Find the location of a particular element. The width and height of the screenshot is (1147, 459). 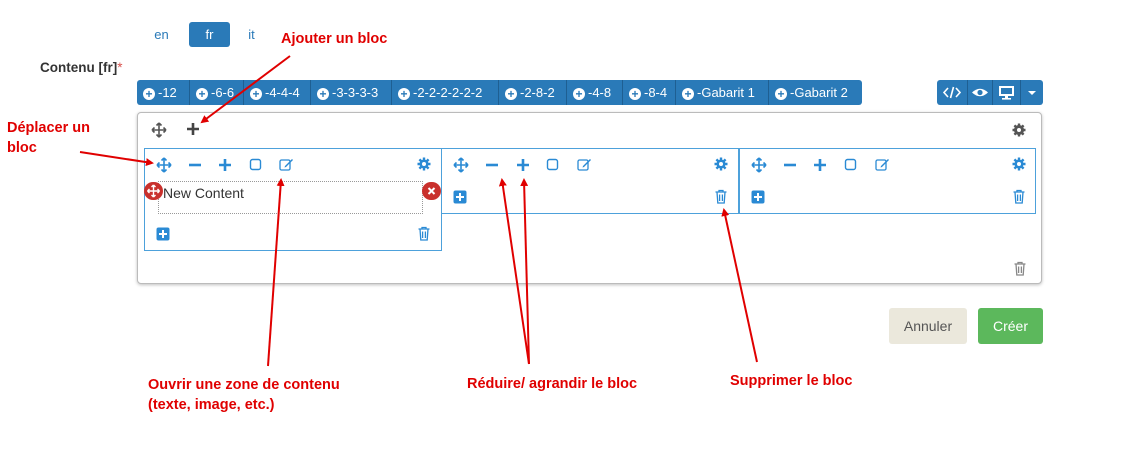

annotation-move-block-line1: Déplacer un is located at coordinates (48, 128).